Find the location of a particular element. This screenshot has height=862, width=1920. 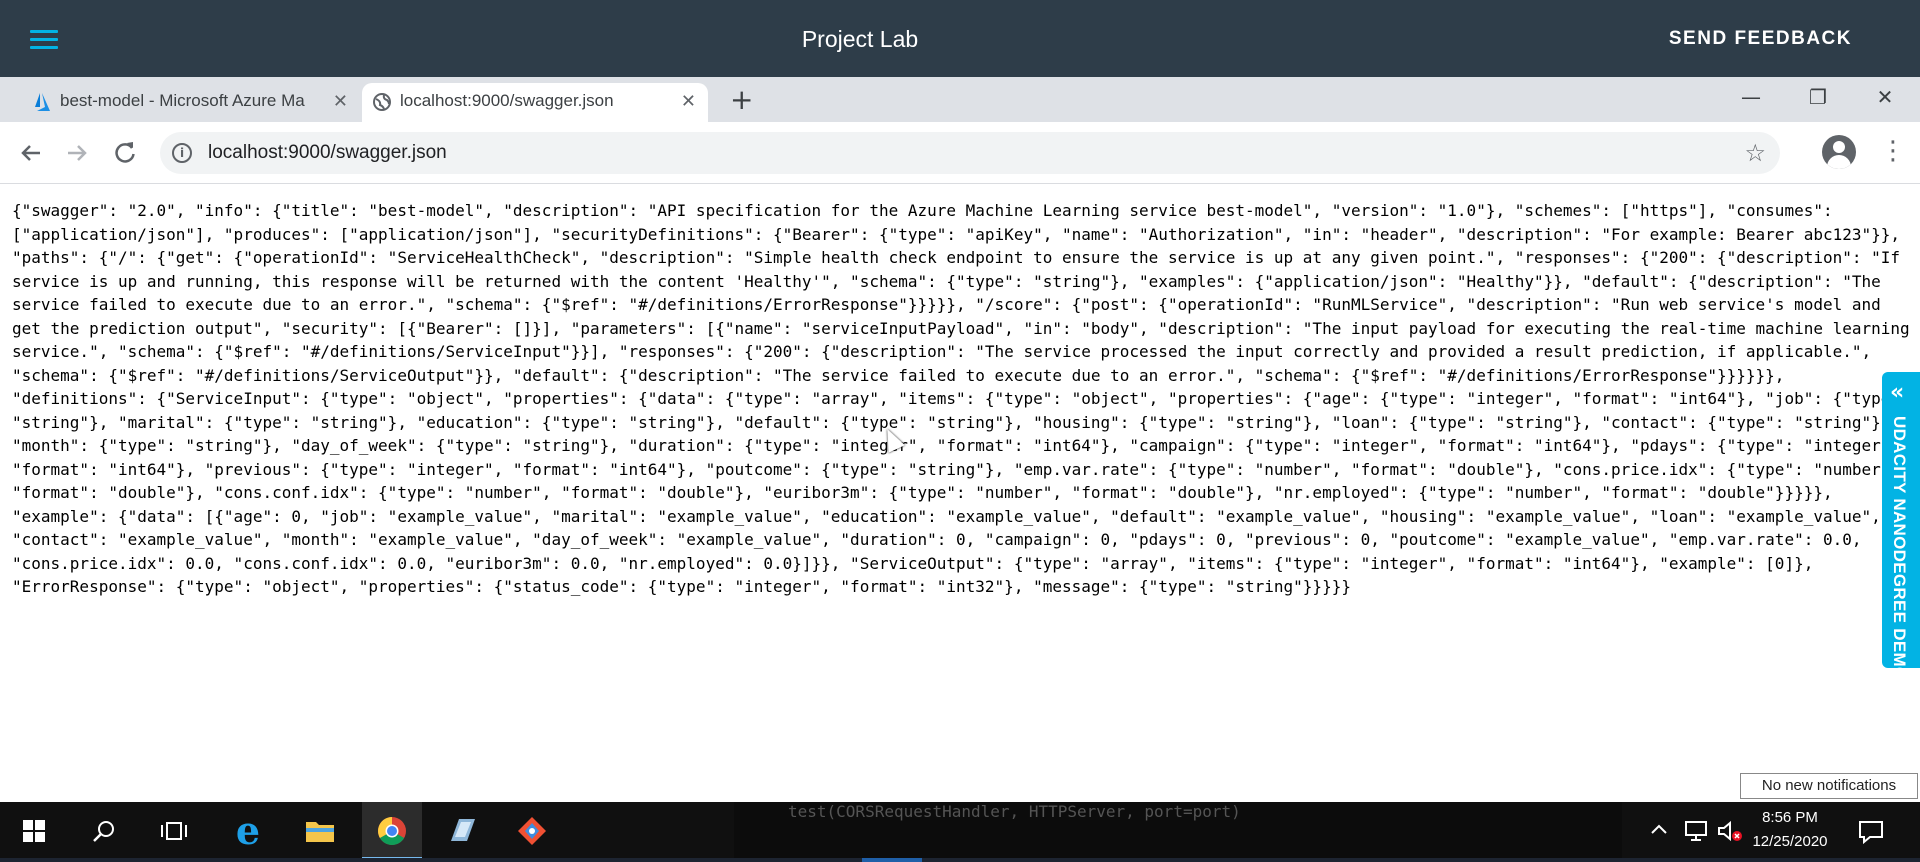

ie-icon: e is located at coordinates (248, 831).